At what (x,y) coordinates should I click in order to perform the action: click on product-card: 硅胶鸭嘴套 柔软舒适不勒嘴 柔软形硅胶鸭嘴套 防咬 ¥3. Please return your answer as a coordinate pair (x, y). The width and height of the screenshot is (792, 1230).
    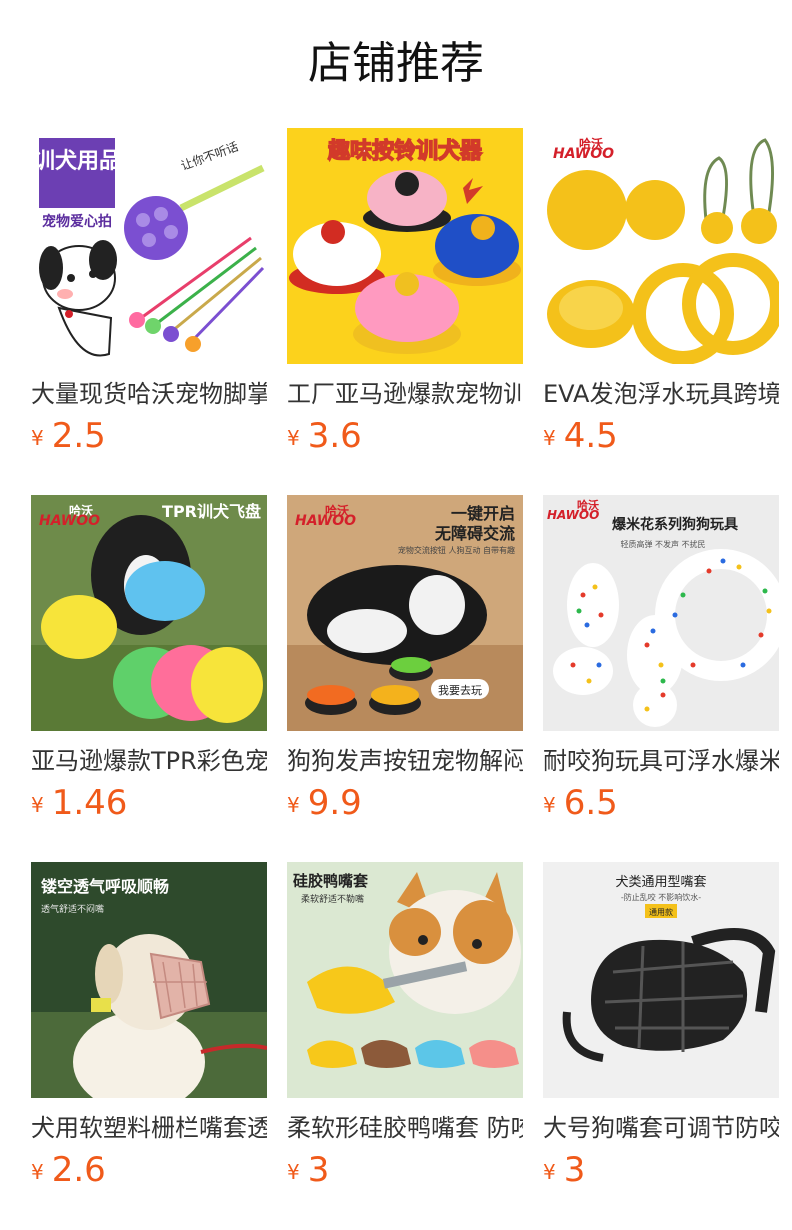
    Looking at the image, I should click on (405, 1032).